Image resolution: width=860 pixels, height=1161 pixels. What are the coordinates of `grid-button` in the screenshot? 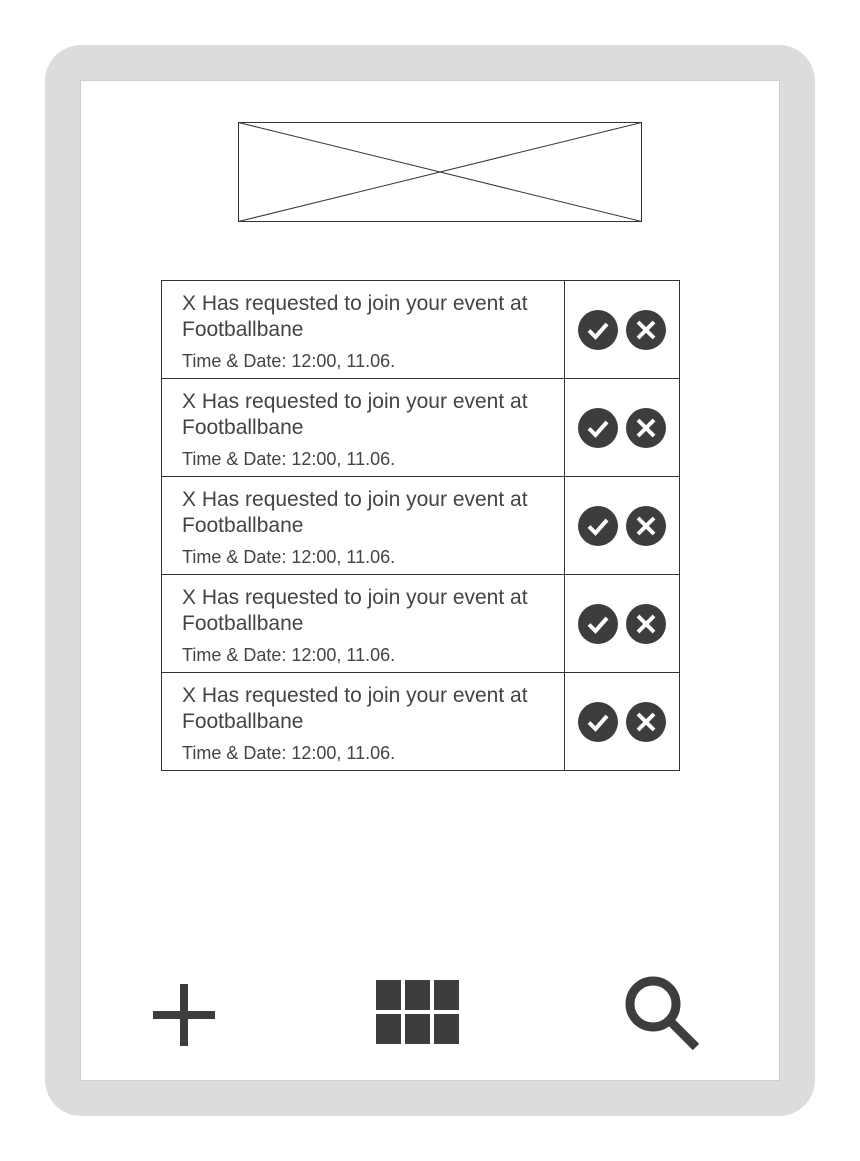 It's located at (418, 1014).